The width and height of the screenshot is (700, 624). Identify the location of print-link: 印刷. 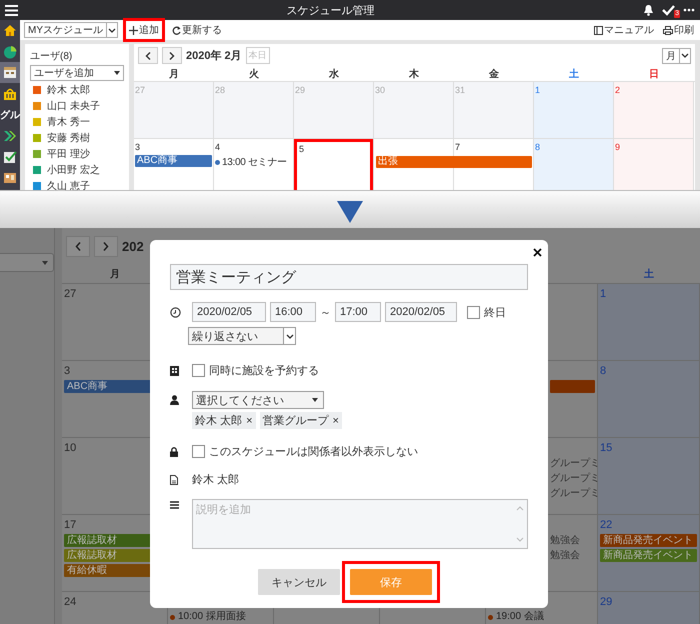
(678, 30).